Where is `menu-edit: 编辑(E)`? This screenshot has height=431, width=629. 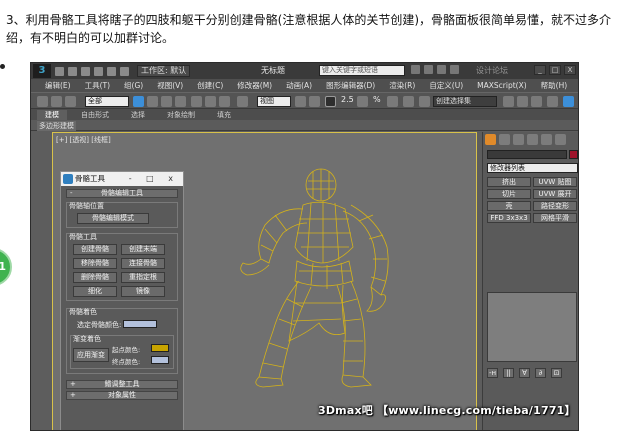
menu-edit: 编辑(E) is located at coordinates (58, 85).